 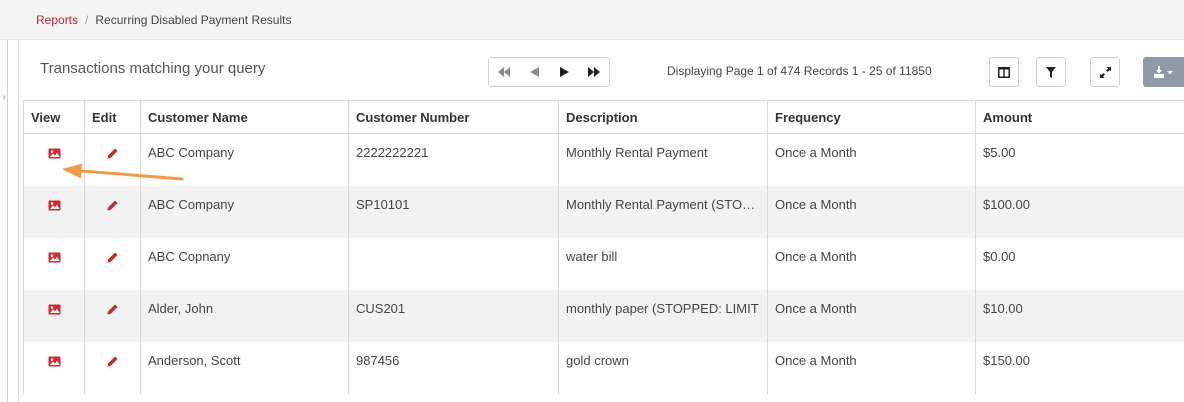 What do you see at coordinates (57, 20) in the screenshot?
I see `breadcrumb-link-reports: Reports` at bounding box center [57, 20].